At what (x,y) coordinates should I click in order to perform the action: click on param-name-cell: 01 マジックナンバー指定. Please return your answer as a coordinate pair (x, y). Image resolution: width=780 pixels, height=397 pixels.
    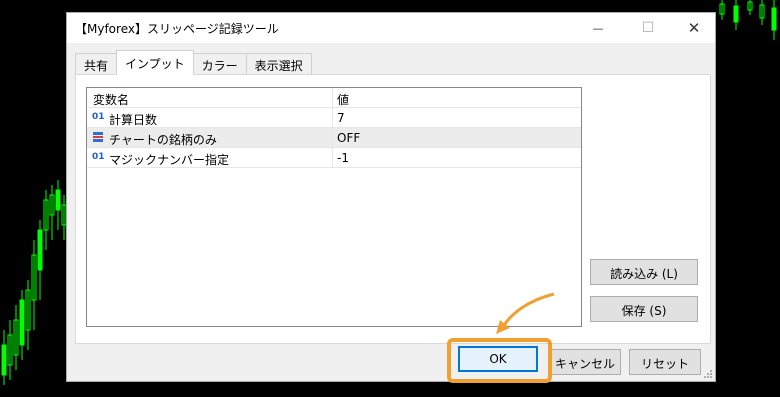
    Looking at the image, I should click on (210, 158).